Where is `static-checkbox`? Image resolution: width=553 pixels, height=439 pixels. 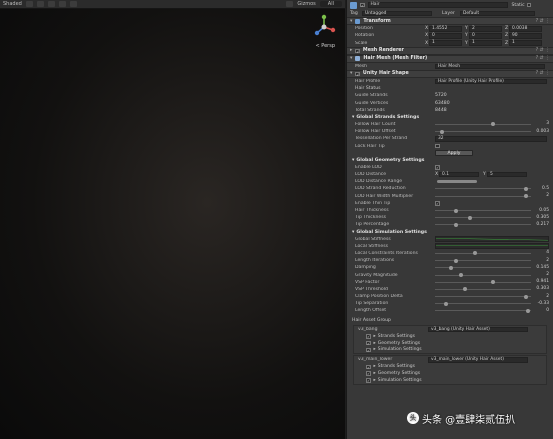 static-checkbox is located at coordinates (529, 5).